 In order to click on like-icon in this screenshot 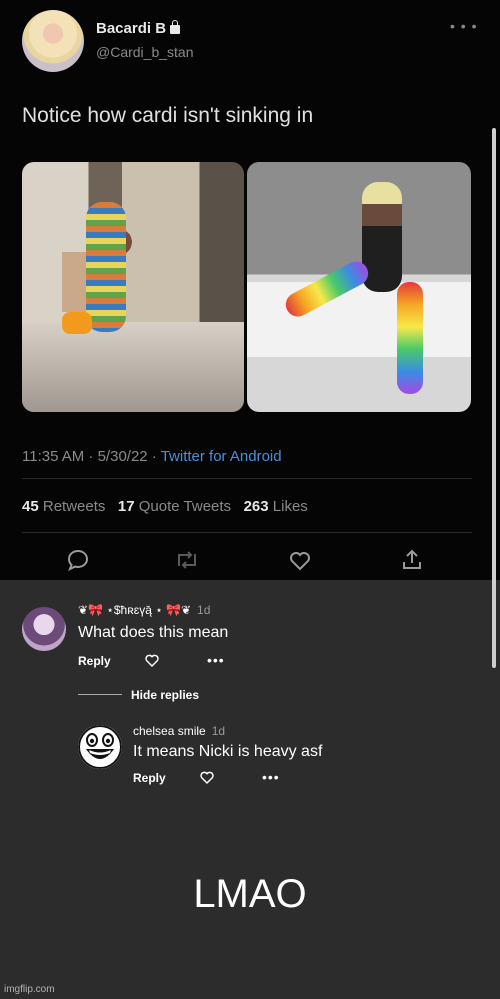, I will do `click(300, 560)`.